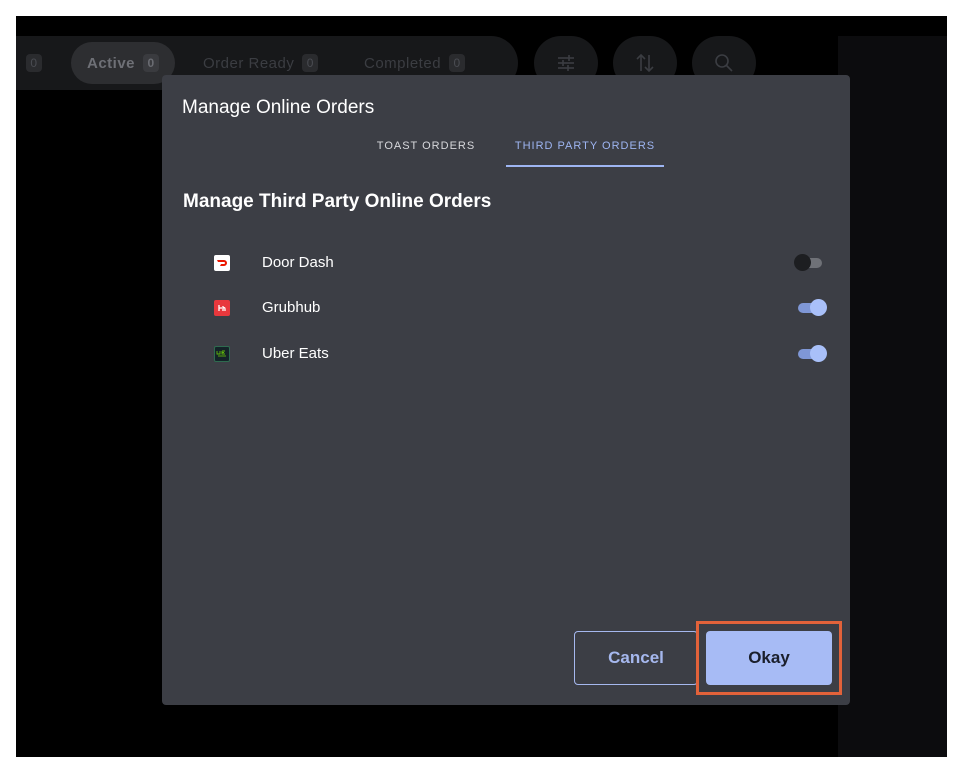 The width and height of the screenshot is (964, 764). What do you see at coordinates (811, 354) in the screenshot?
I see `ubereats-toggle` at bounding box center [811, 354].